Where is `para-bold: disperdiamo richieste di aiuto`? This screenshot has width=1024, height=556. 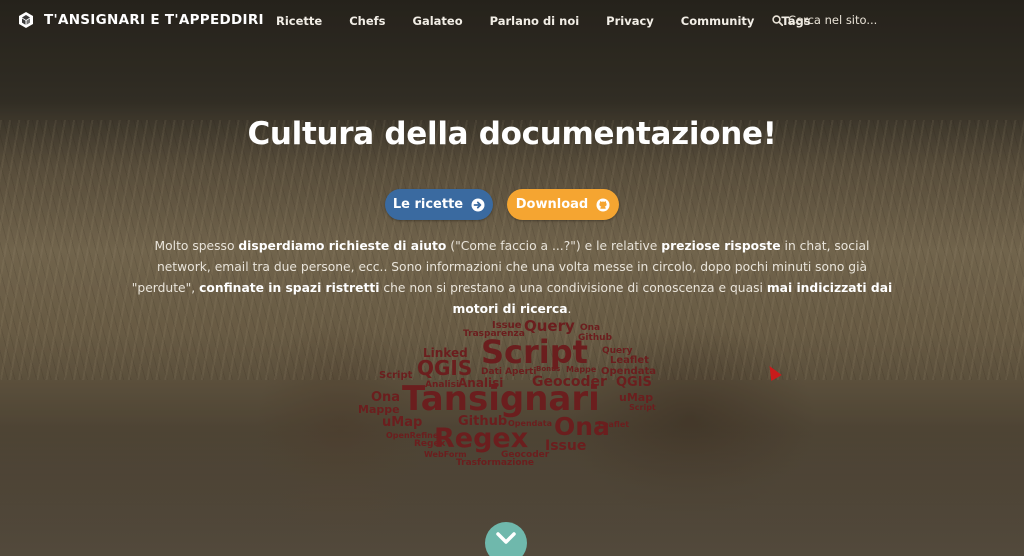
para-bold: disperdiamo richieste di aiuto is located at coordinates (342, 246).